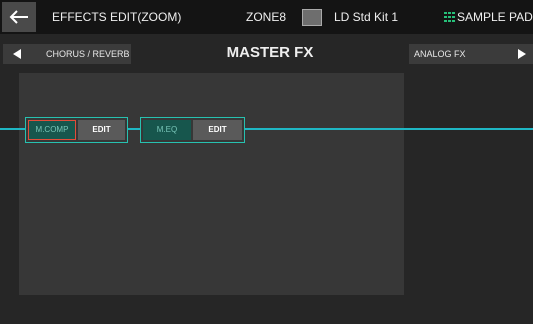 The height and width of the screenshot is (324, 533). I want to click on signal-line-in, so click(12, 129).